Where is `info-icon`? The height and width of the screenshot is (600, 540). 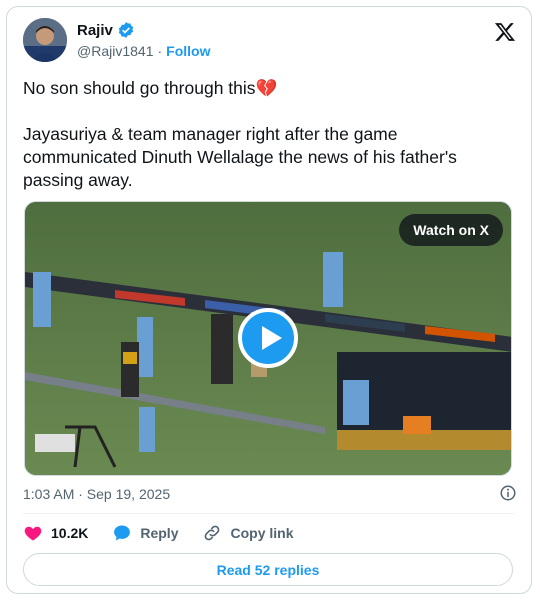 info-icon is located at coordinates (508, 493).